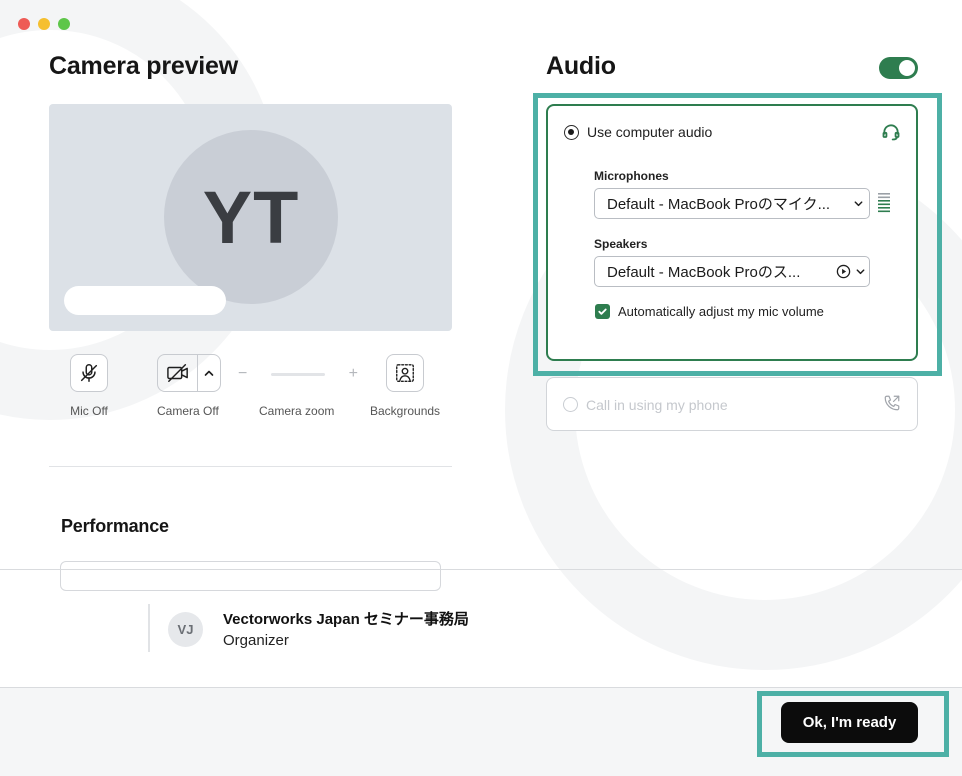 This screenshot has width=962, height=776. I want to click on organizer-role: Organizer, so click(256, 640).